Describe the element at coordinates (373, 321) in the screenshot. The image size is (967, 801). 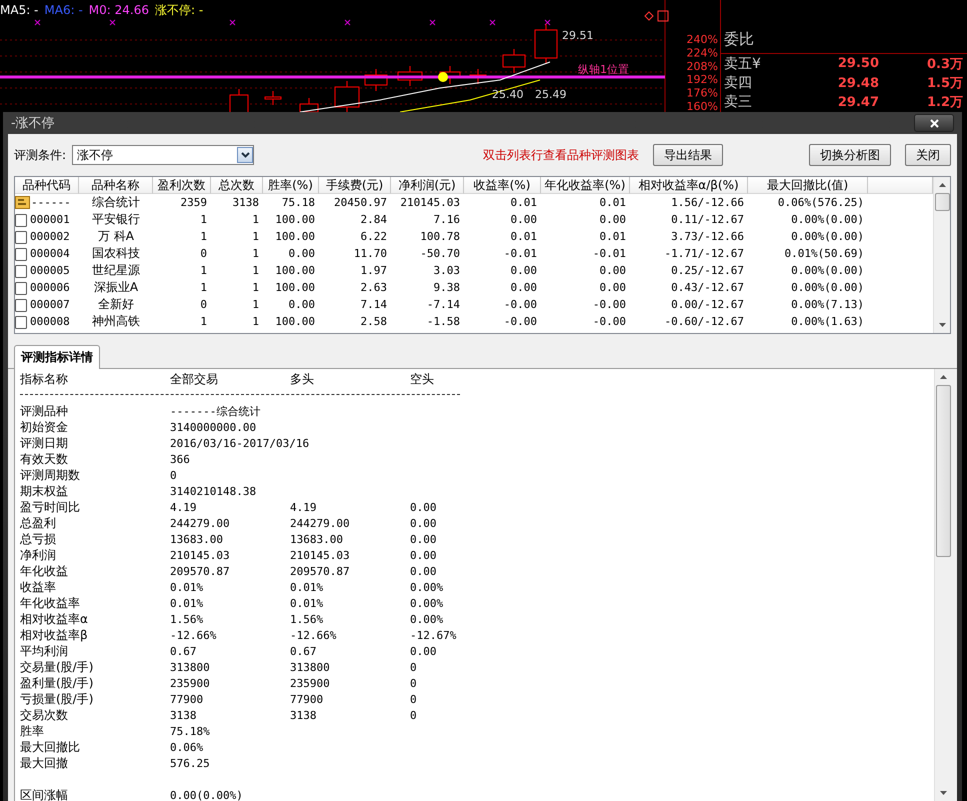
I see `table-cell: 2.58` at that location.